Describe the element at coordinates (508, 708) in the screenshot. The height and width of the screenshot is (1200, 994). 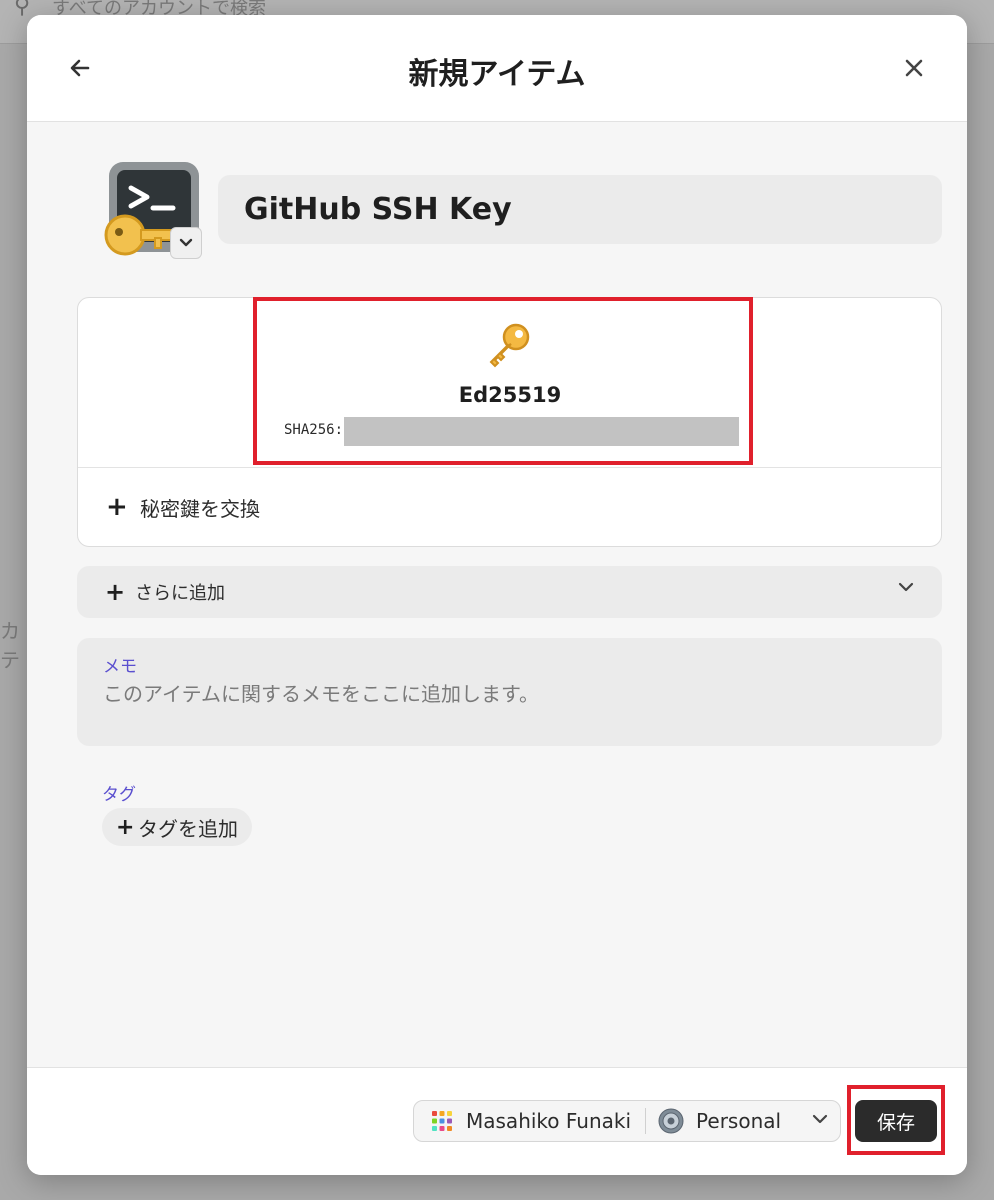
I see `notes-input` at that location.